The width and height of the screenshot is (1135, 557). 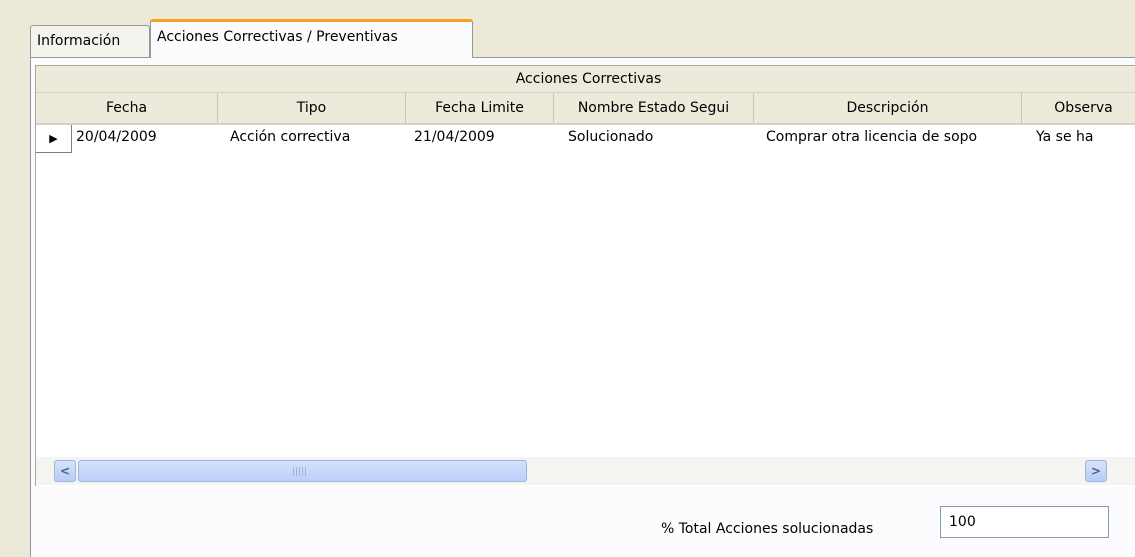 What do you see at coordinates (654, 108) in the screenshot?
I see `column-header-estado: Nombre Estado Segui` at bounding box center [654, 108].